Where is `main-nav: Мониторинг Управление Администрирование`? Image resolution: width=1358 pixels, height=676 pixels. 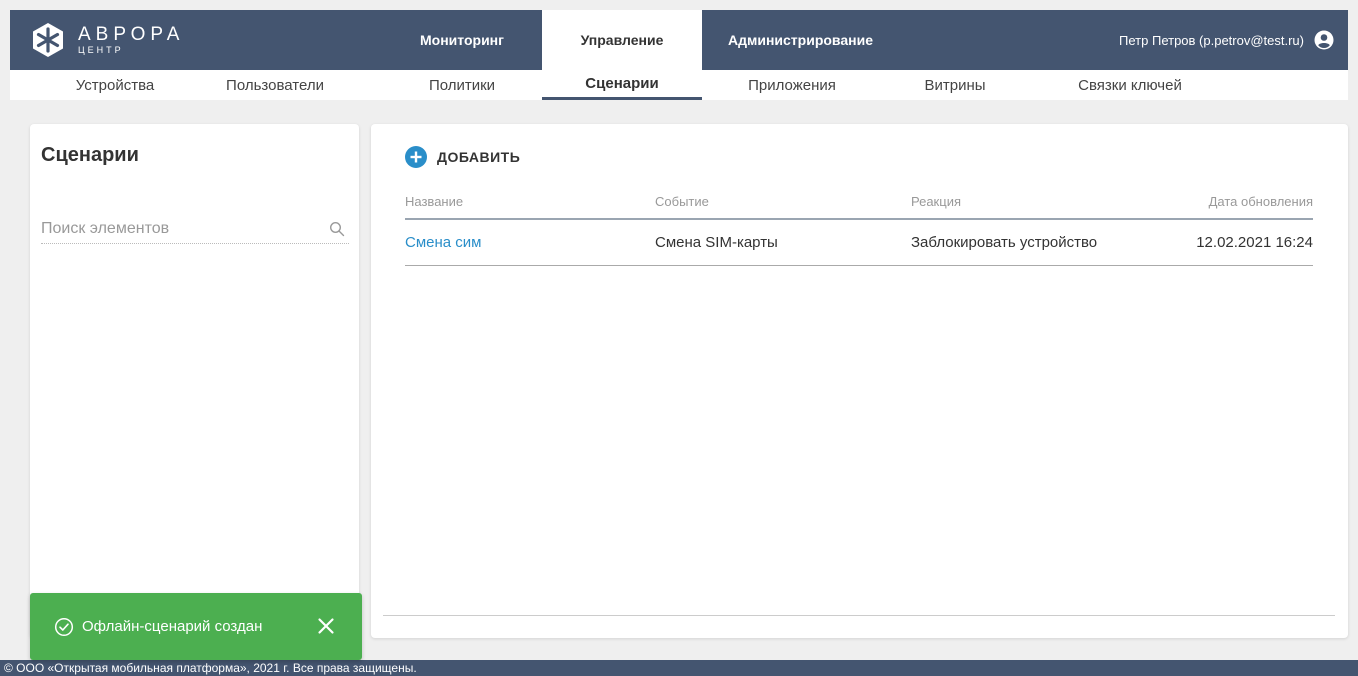 main-nav: Мониторинг Управление Администрирование is located at coordinates (634, 40).